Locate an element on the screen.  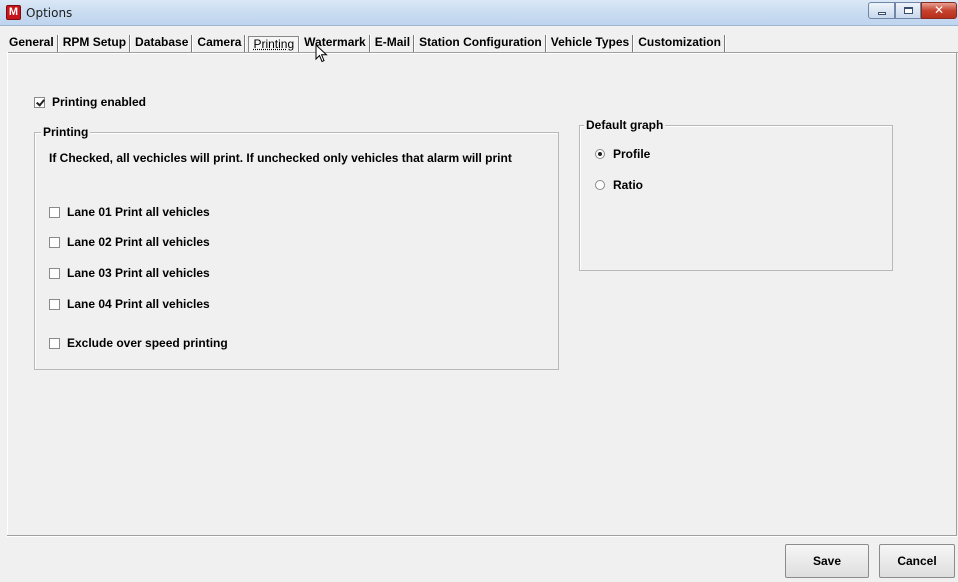
printing-group-title: Printing is located at coordinates (66, 132).